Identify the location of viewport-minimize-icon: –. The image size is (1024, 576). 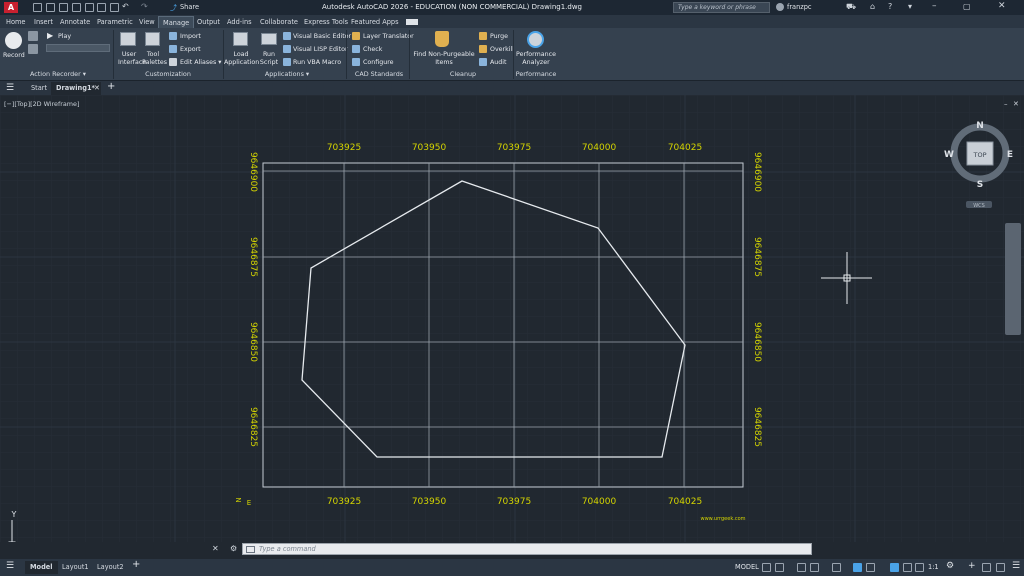
(1006, 104).